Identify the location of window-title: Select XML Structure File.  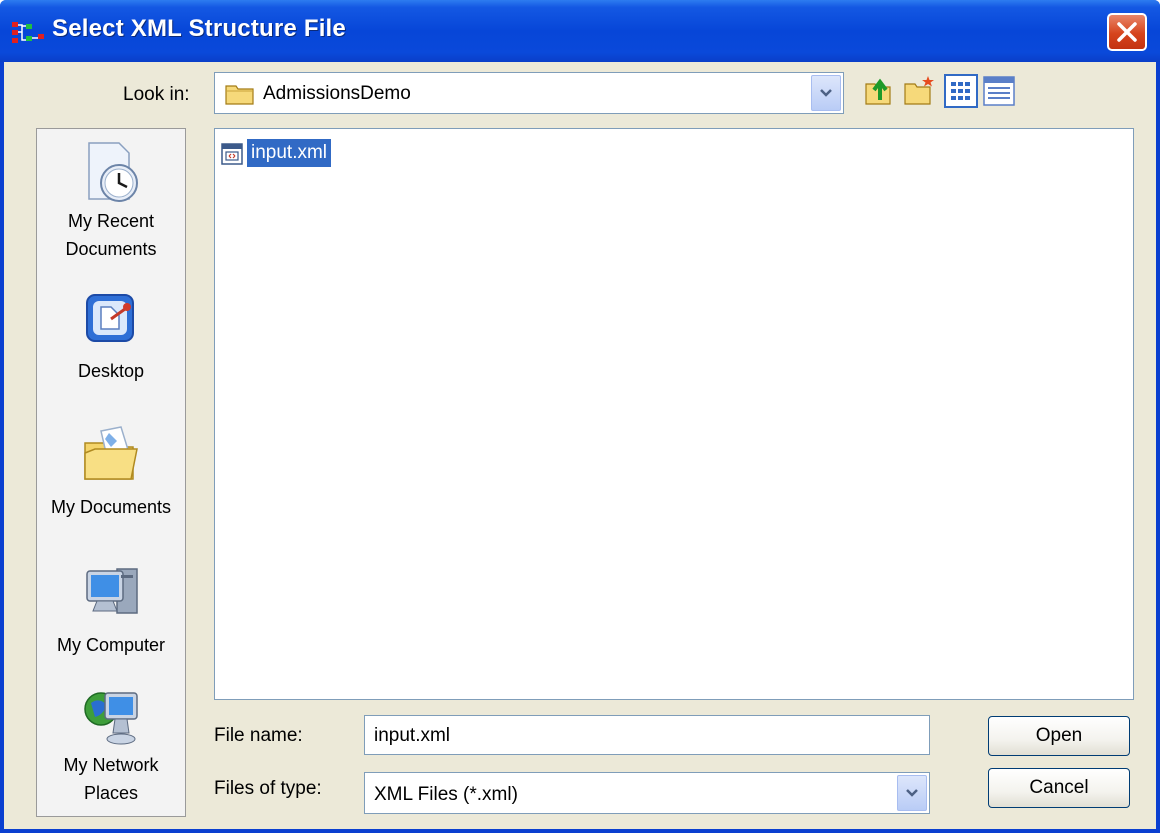
(199, 28).